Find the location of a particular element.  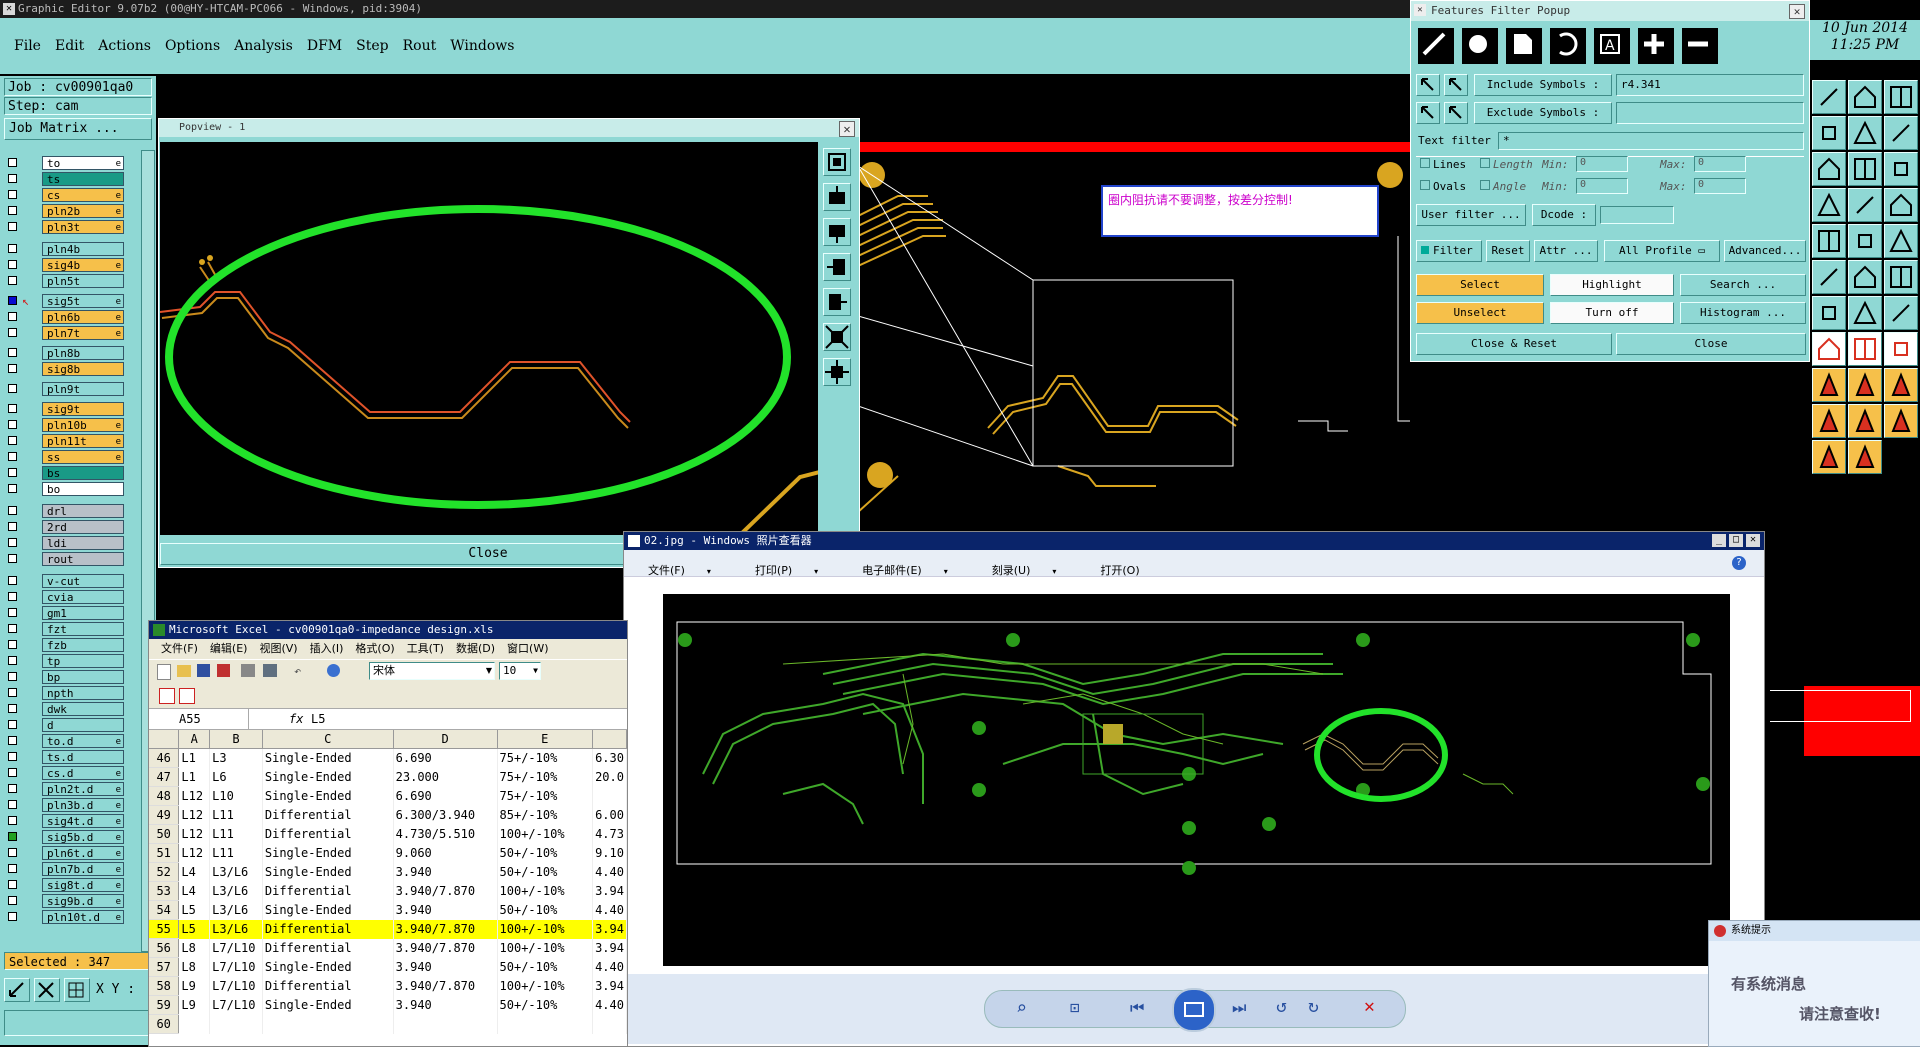

table-row: 48 L12 L10 Single-Ended 6.690 75+/-10% is located at coordinates (388, 796).